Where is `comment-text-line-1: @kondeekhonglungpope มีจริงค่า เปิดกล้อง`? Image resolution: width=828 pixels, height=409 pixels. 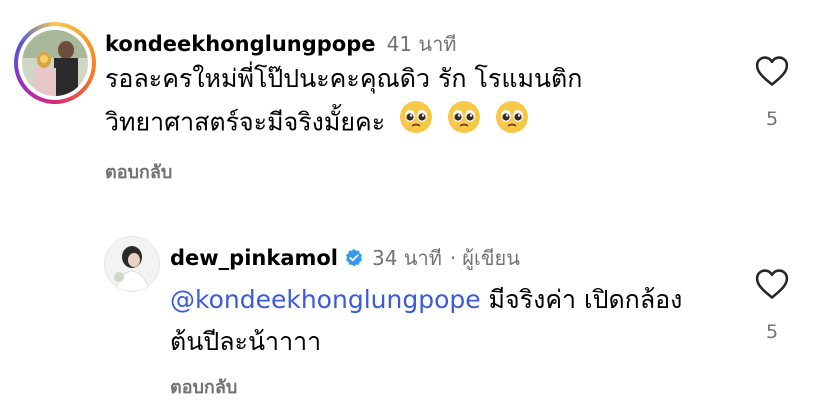
comment-text-line-1: @kondeekhonglungpope มีจริงค่า เปิดกล้อง is located at coordinates (426, 300).